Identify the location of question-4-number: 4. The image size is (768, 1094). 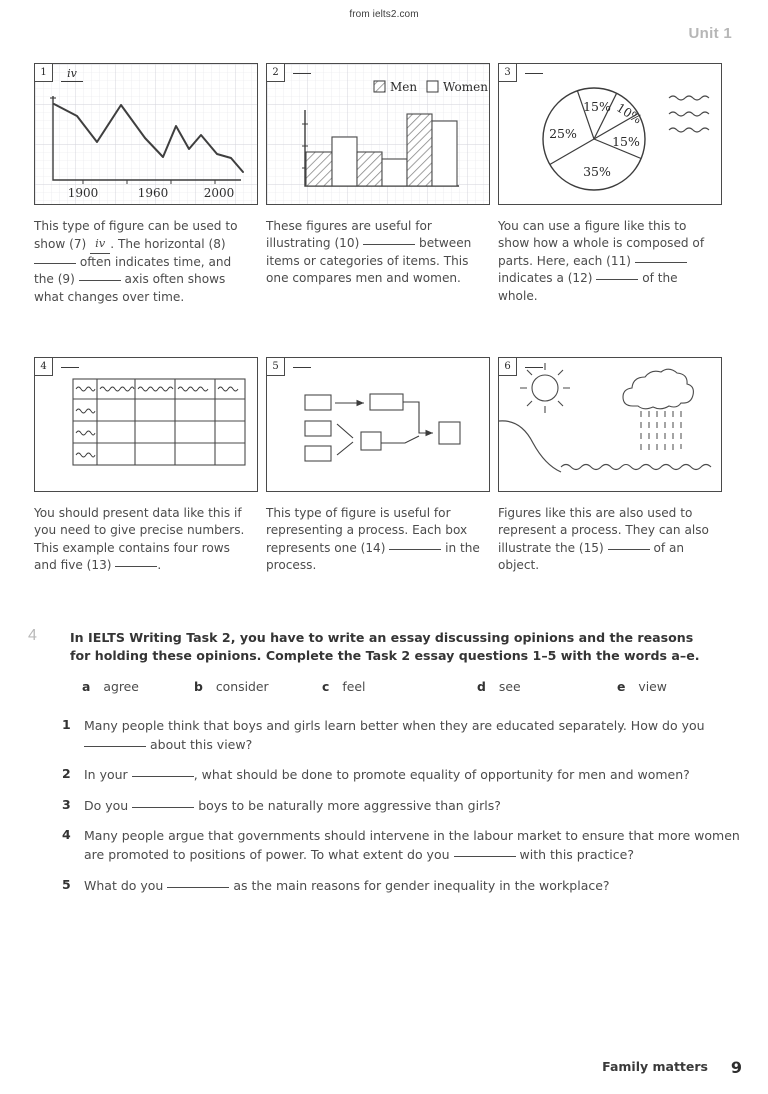
(66, 835).